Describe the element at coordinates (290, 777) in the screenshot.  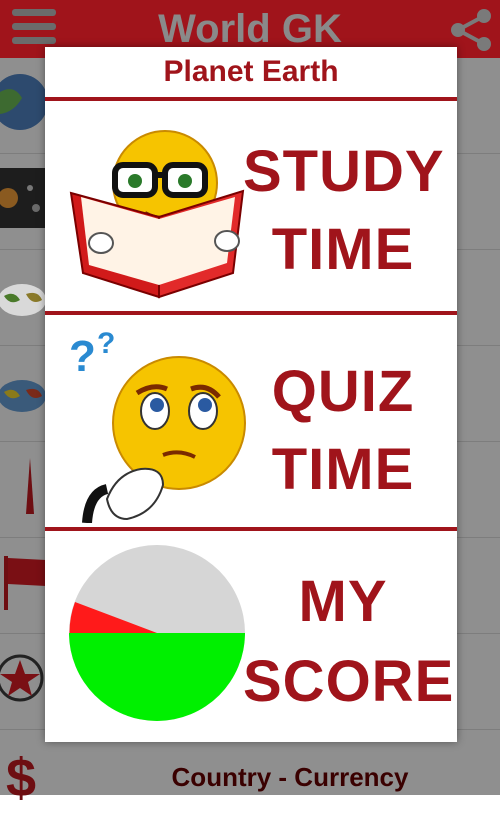
I see `list-item-label: Country - Currency` at that location.